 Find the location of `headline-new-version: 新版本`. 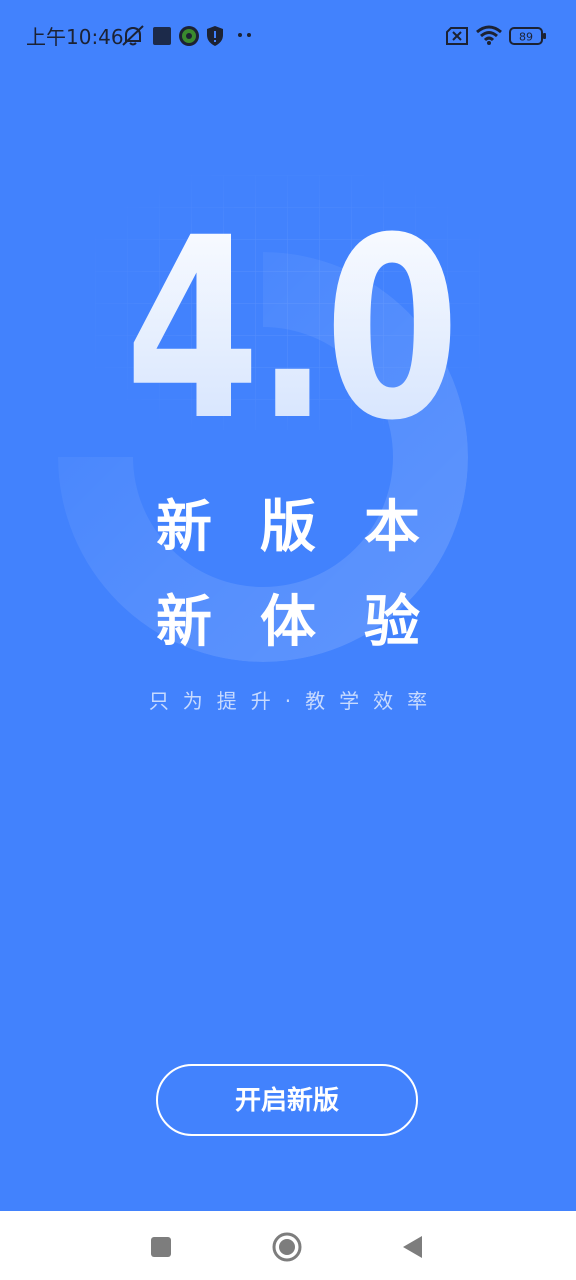

headline-new-version: 新版本 is located at coordinates (312, 527).